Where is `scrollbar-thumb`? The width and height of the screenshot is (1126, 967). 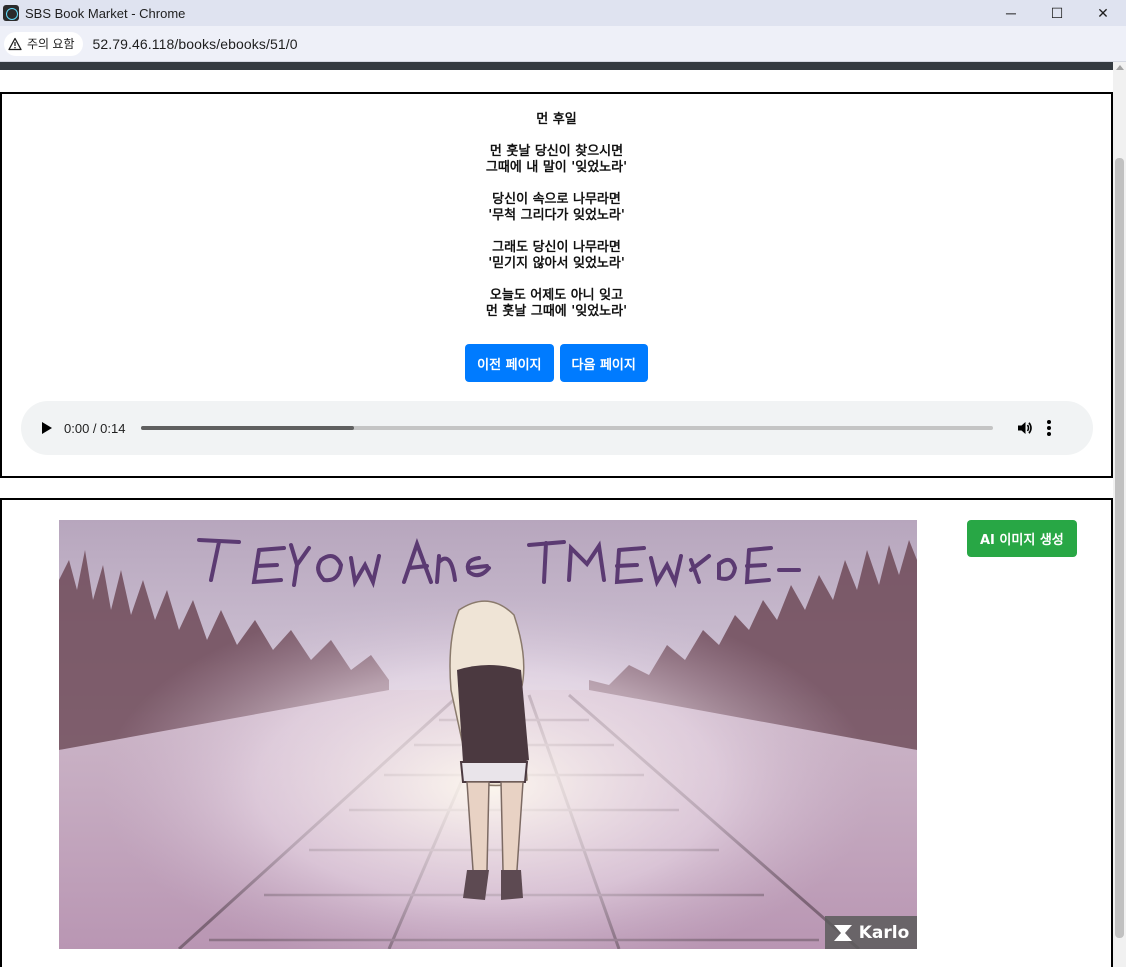 scrollbar-thumb is located at coordinates (1119, 548).